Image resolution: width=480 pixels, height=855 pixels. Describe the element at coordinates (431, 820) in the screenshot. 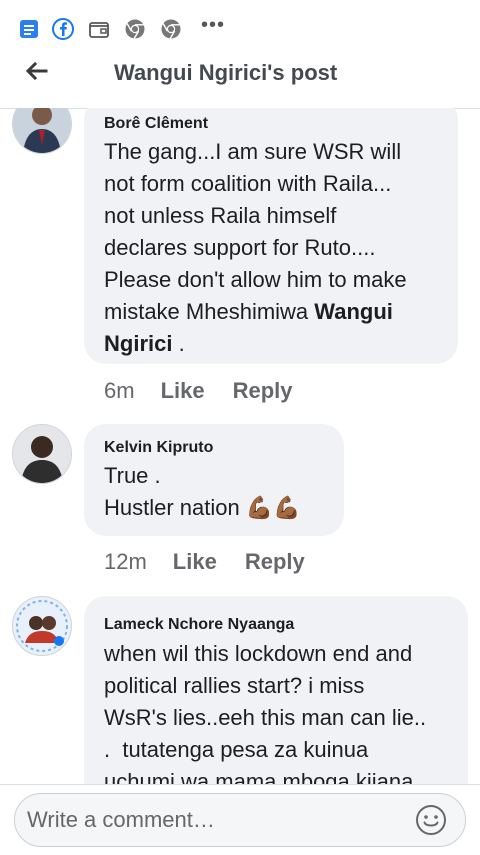

I see `smiley-icon` at that location.